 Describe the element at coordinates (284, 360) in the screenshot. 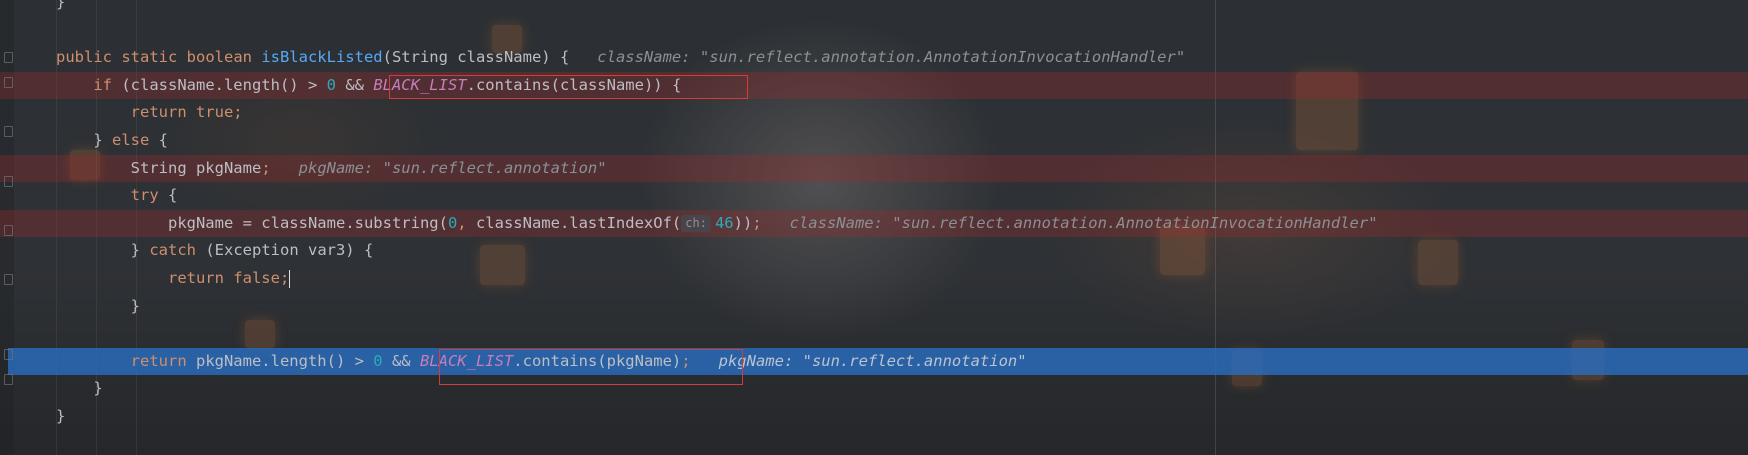

I see `code-token: pkgName.length() >` at that location.